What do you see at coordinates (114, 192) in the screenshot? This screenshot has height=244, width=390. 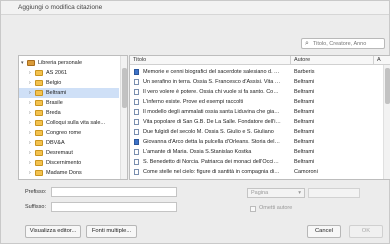 I see `prefix-field` at bounding box center [114, 192].